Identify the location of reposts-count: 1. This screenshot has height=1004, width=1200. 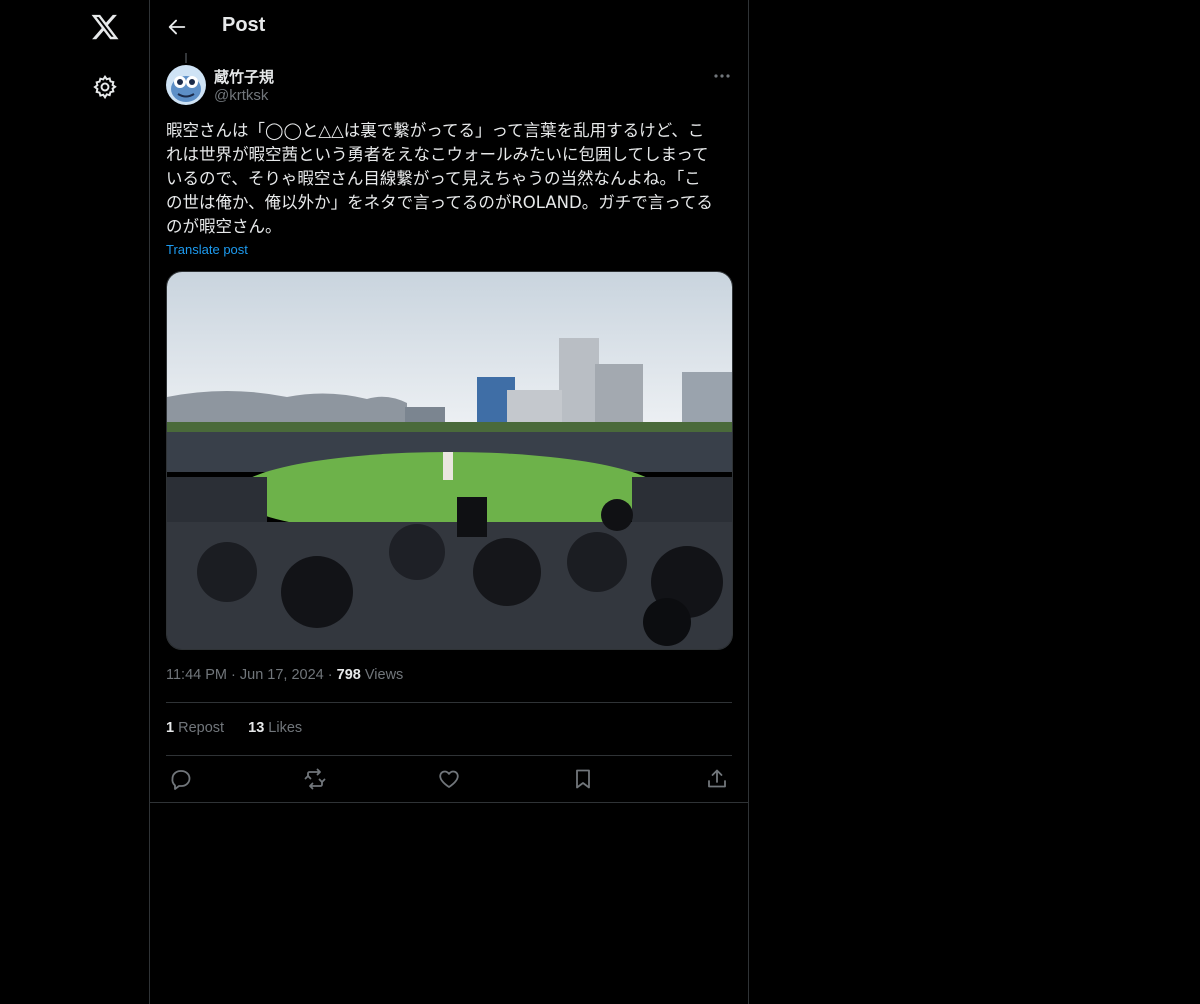
(170, 728).